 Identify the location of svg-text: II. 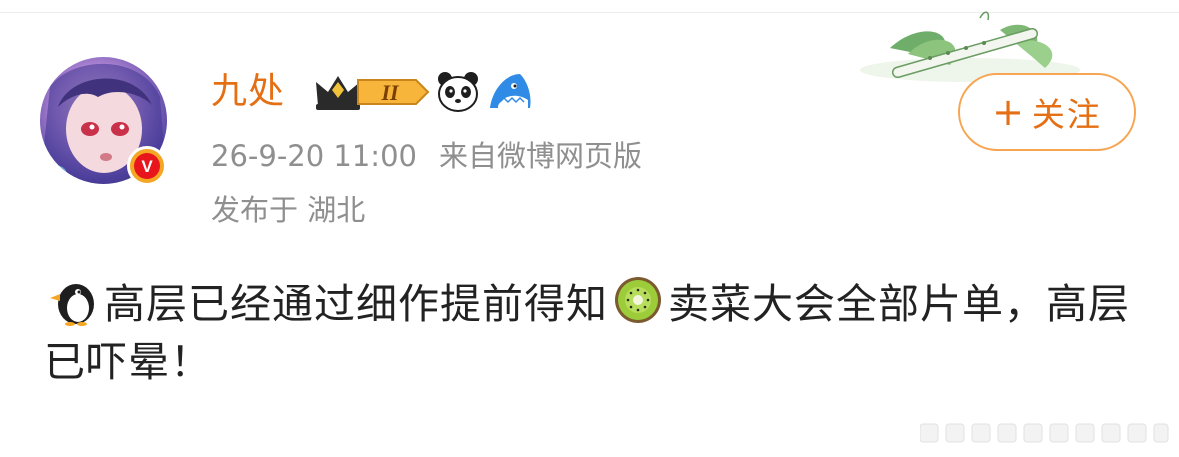
(390, 92).